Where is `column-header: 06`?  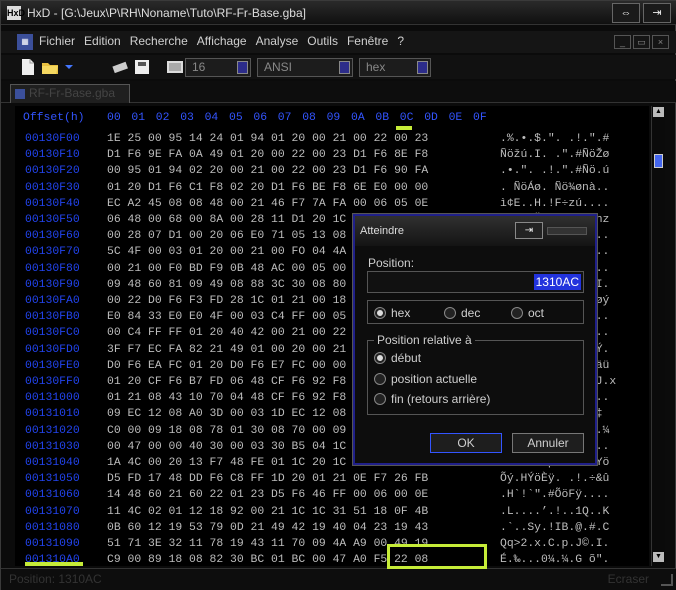 column-header: 06 is located at coordinates (260, 118).